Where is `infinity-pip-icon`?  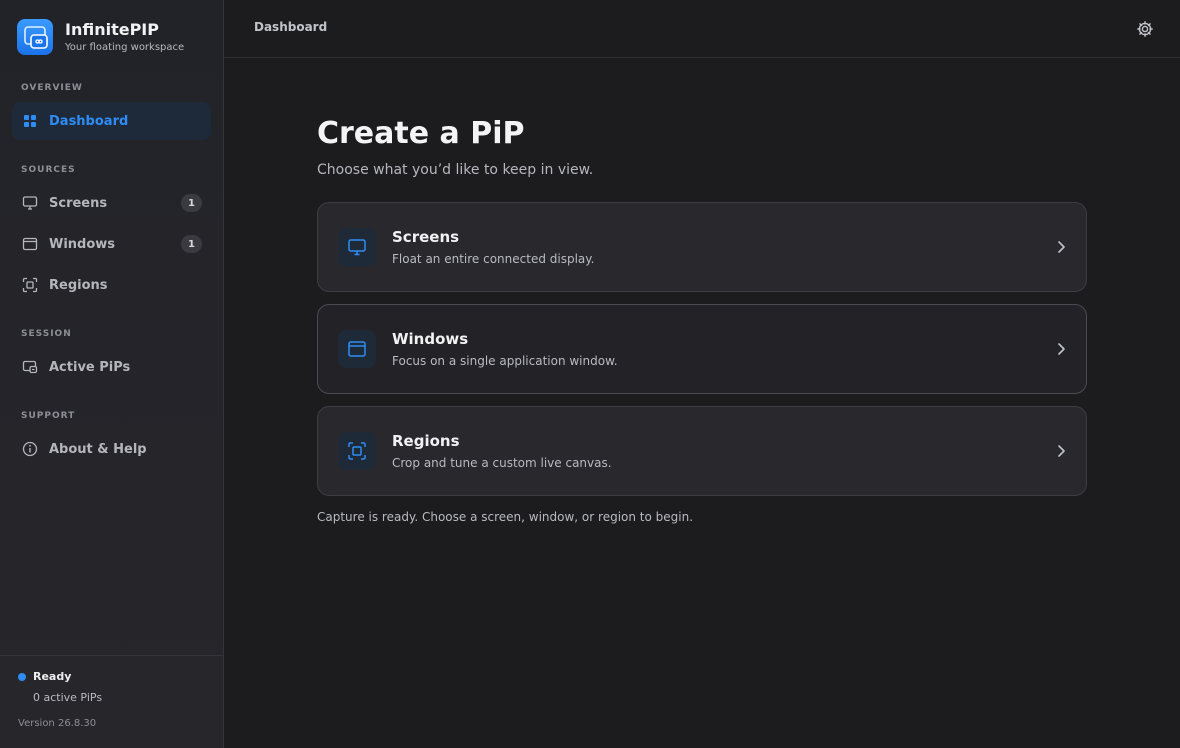
infinity-pip-icon is located at coordinates (35, 37).